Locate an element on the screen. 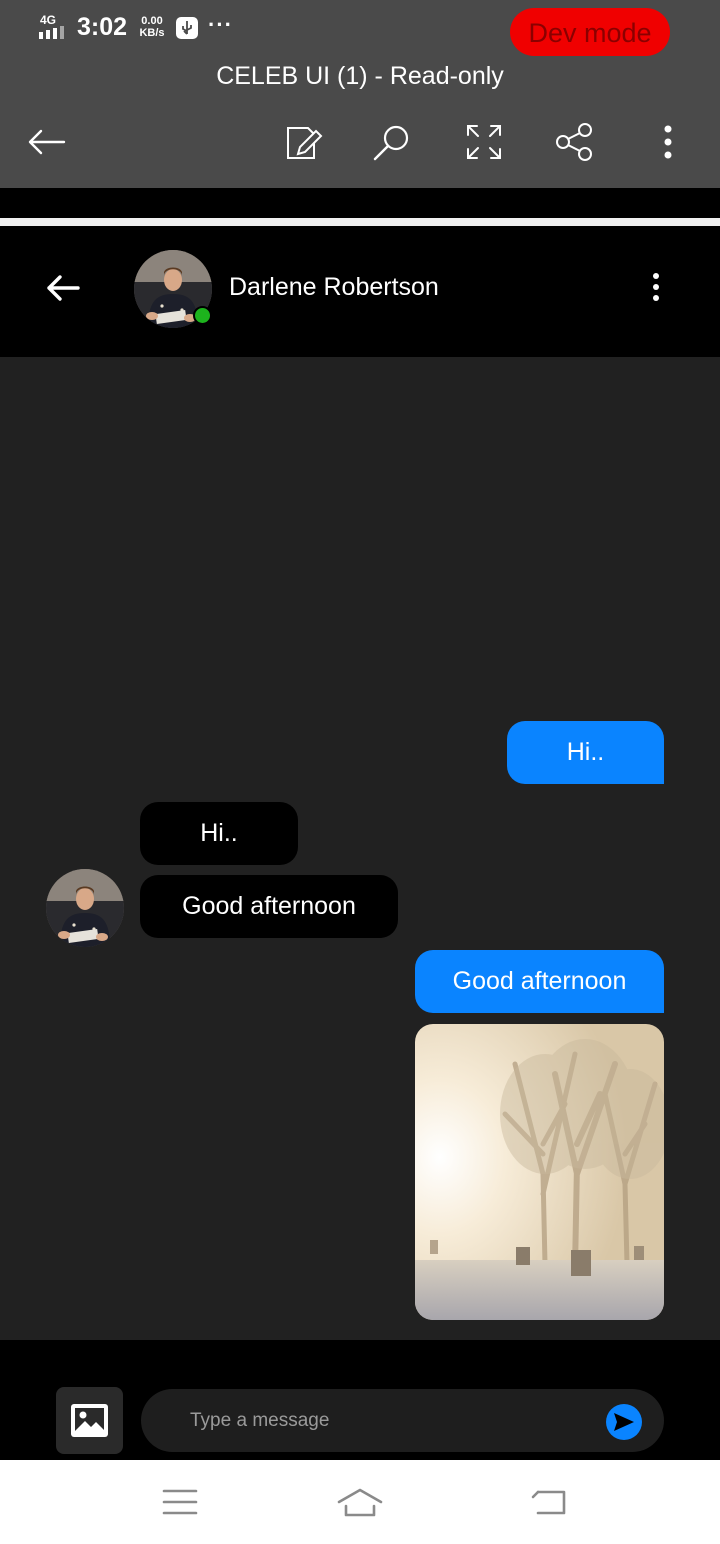 This screenshot has width=720, height=1544. chat-header: Darlene Robertson is located at coordinates (360, 291).